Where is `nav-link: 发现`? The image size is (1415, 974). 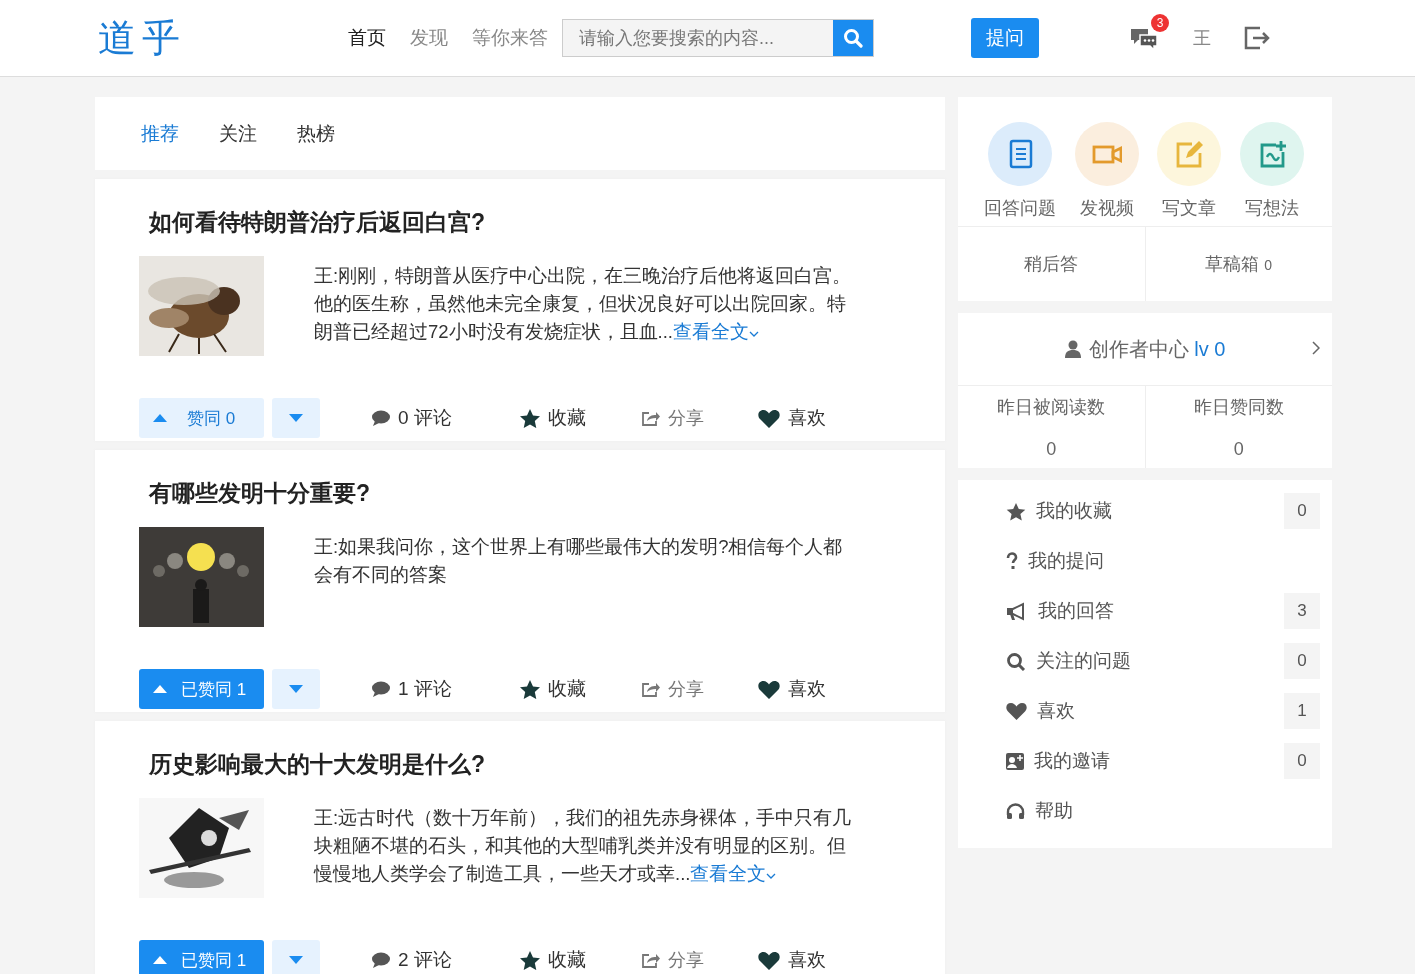
nav-link: 发现 is located at coordinates (429, 38).